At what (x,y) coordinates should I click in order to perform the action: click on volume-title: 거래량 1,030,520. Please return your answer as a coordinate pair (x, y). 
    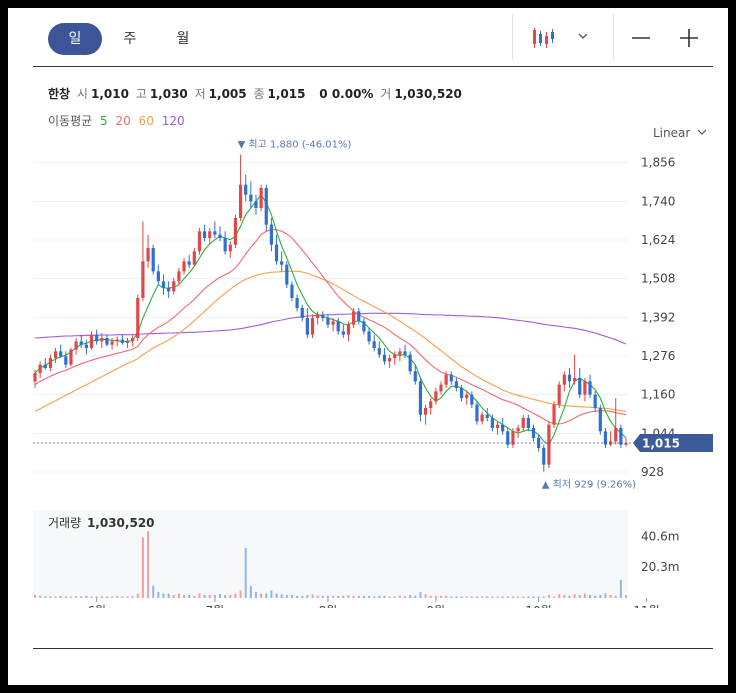
    Looking at the image, I should click on (101, 522).